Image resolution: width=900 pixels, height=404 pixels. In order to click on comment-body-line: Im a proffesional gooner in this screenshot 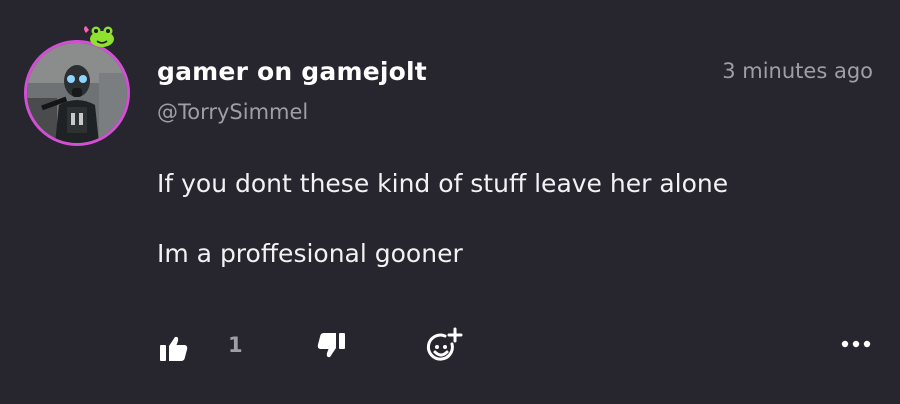, I will do `click(310, 253)`.